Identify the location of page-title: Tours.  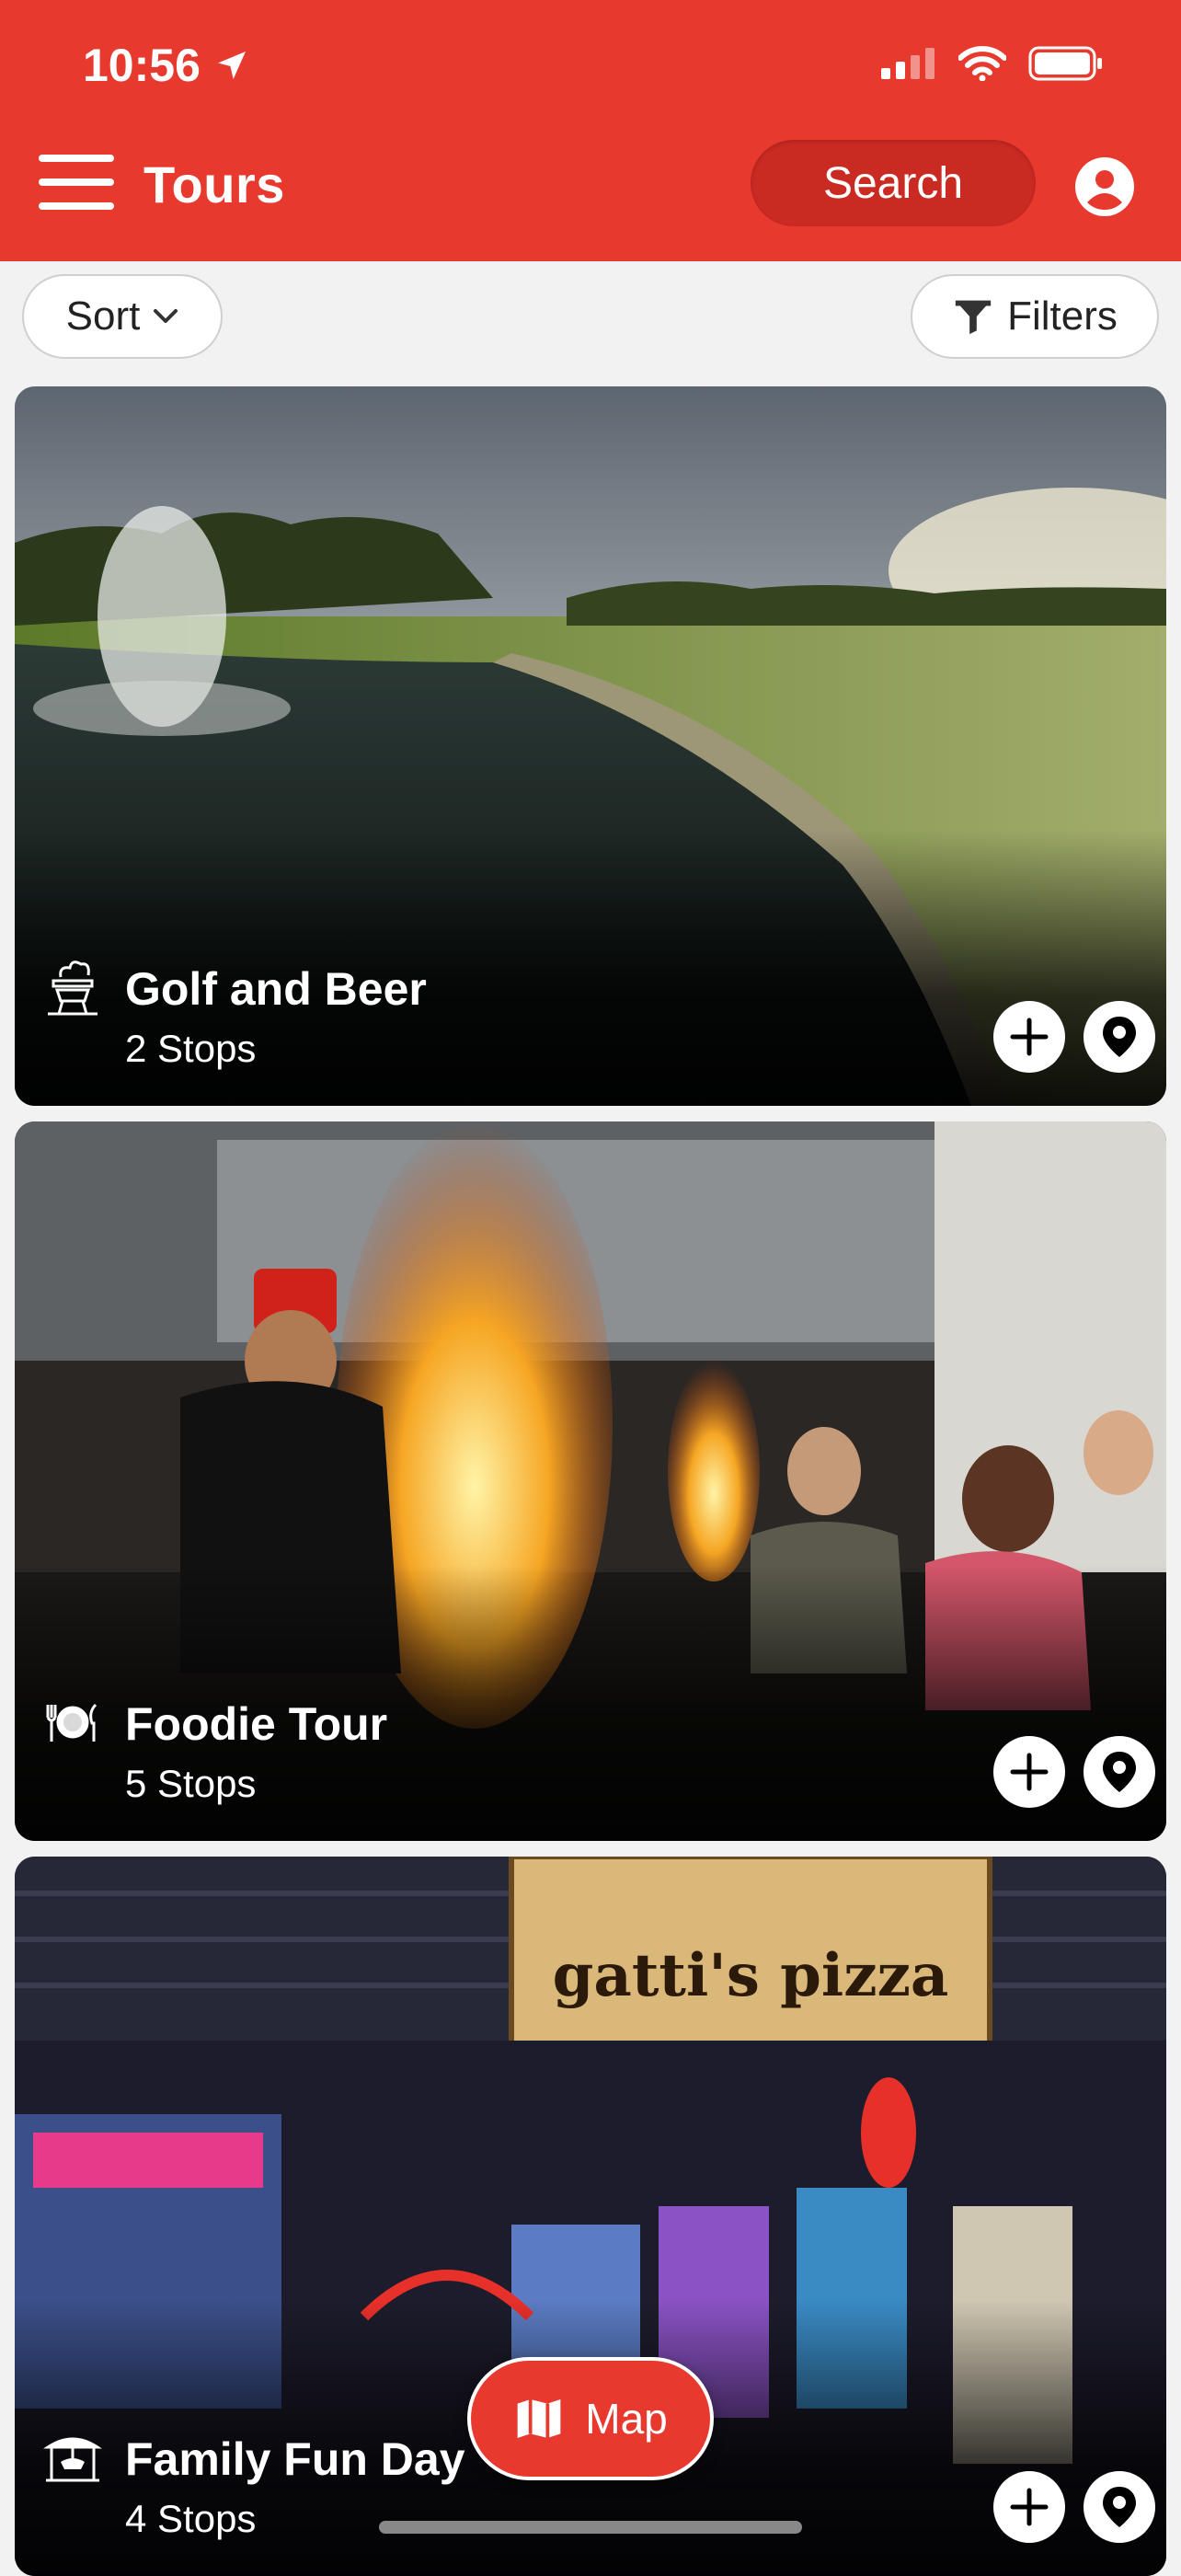
(214, 184).